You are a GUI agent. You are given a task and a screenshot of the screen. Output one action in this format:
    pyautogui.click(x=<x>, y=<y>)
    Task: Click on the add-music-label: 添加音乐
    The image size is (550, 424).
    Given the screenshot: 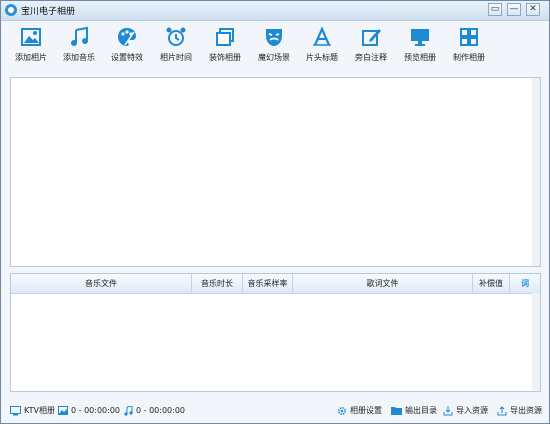 What is the action you would take?
    pyautogui.click(x=79, y=57)
    